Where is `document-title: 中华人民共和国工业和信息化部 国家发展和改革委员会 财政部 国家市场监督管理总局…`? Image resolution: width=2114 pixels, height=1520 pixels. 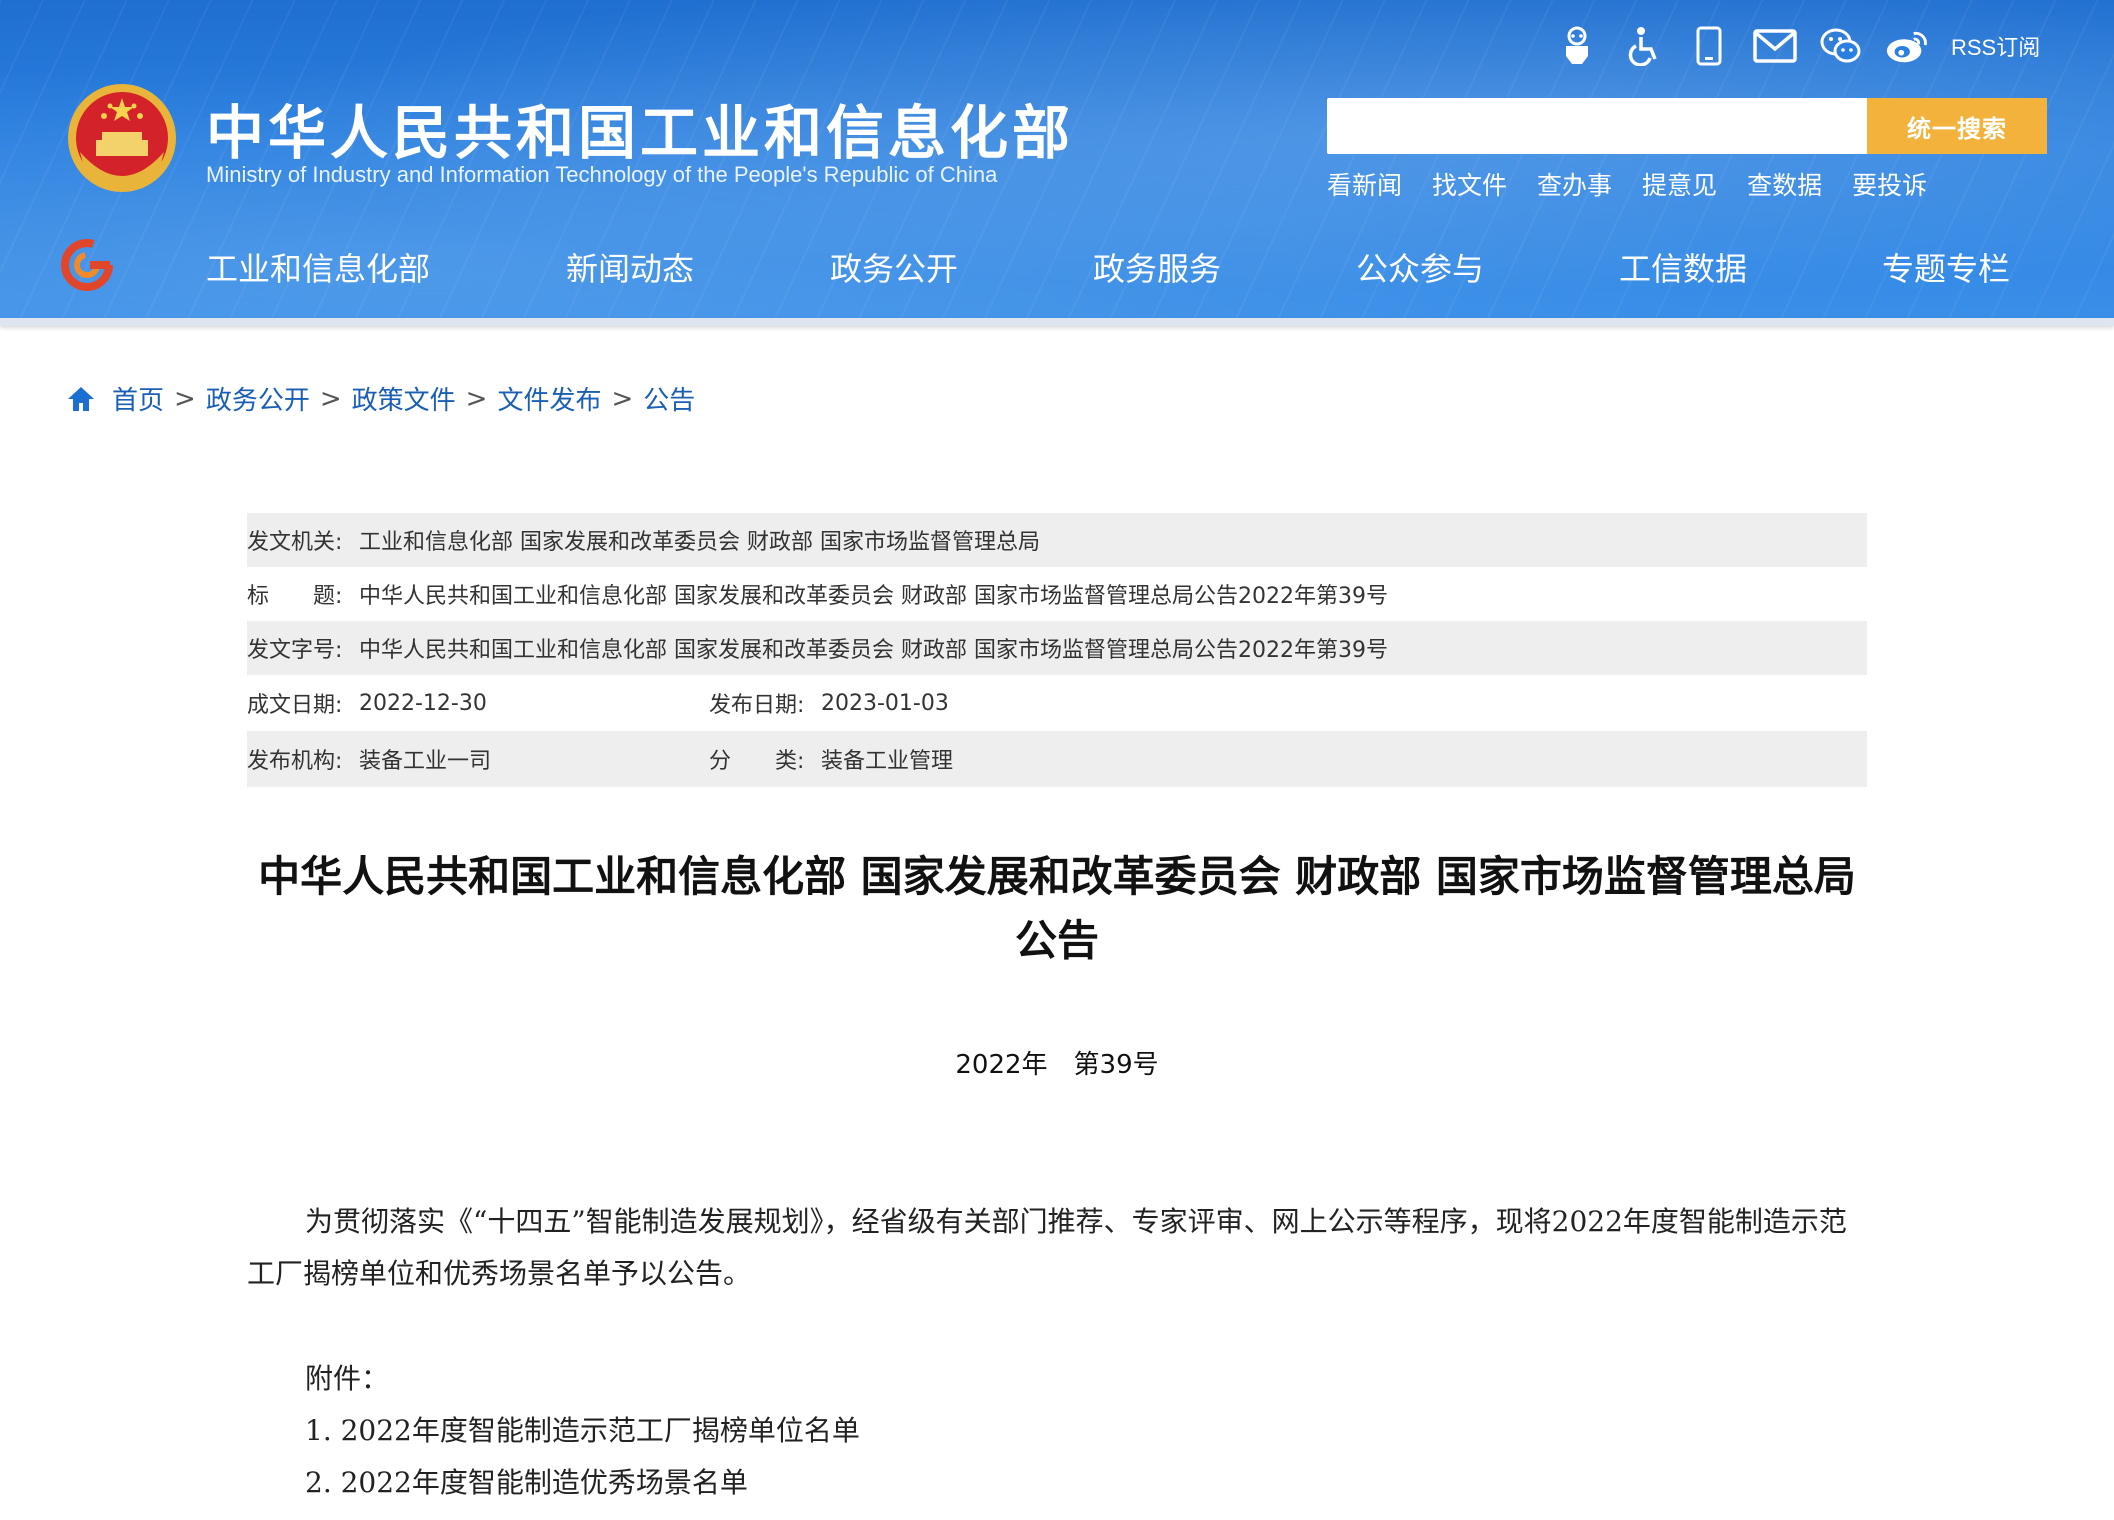 document-title: 中华人民共和国工业和信息化部 国家发展和改革委员会 财政部 国家市场监督管理总局… is located at coordinates (1057, 908).